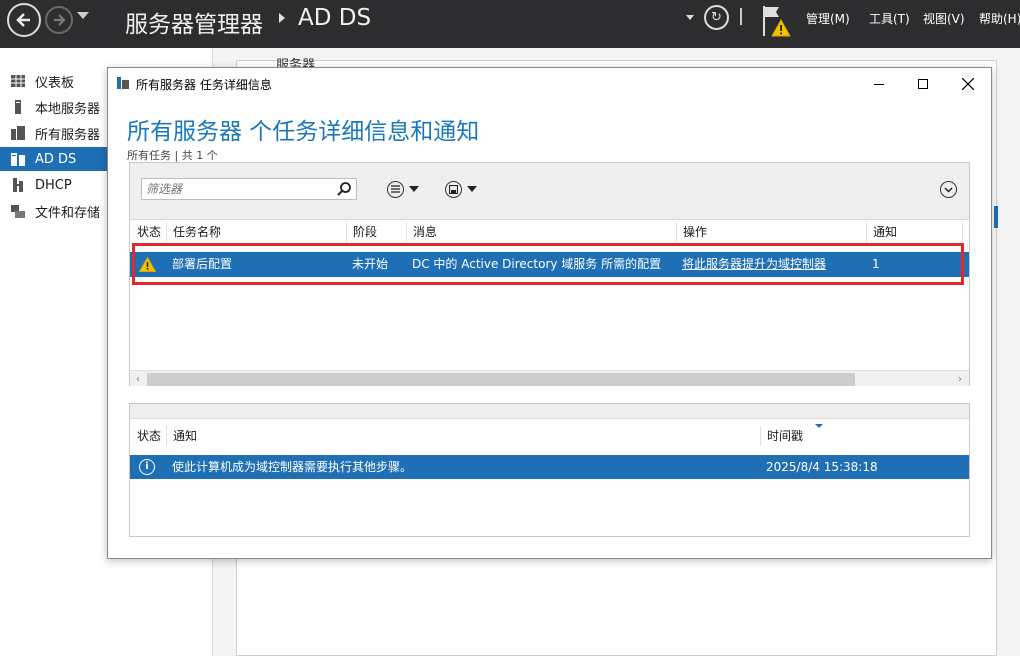 The width and height of the screenshot is (1020, 656). Describe the element at coordinates (147, 264) in the screenshot. I see `warning-icon` at that location.